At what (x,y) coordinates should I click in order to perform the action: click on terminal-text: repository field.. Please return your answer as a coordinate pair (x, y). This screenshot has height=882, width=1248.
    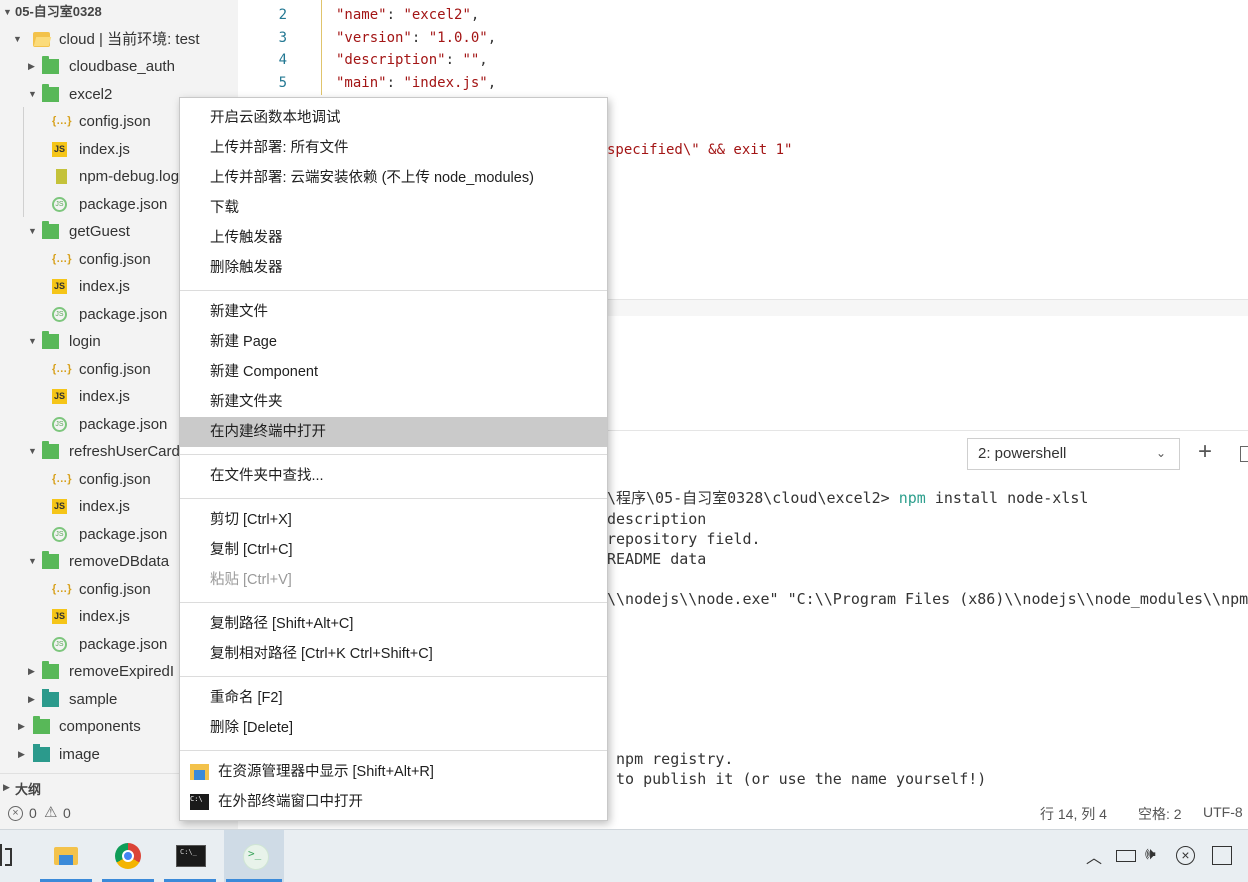
    Looking at the image, I should click on (684, 539).